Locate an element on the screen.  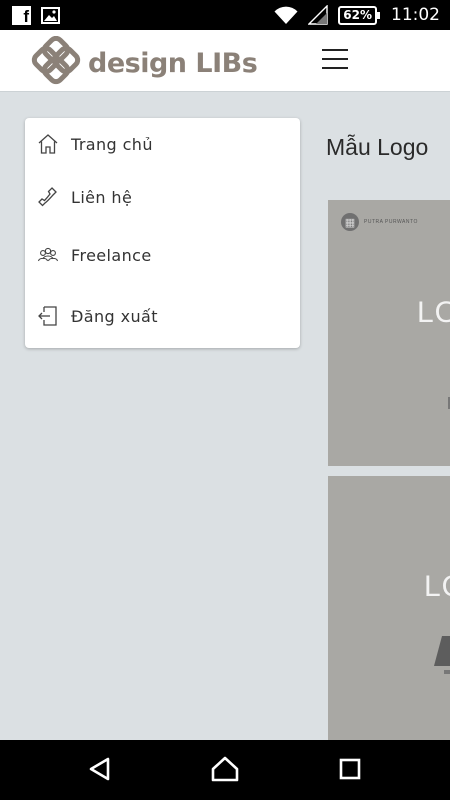
status-right: 62% 11:02 is located at coordinates (357, 15).